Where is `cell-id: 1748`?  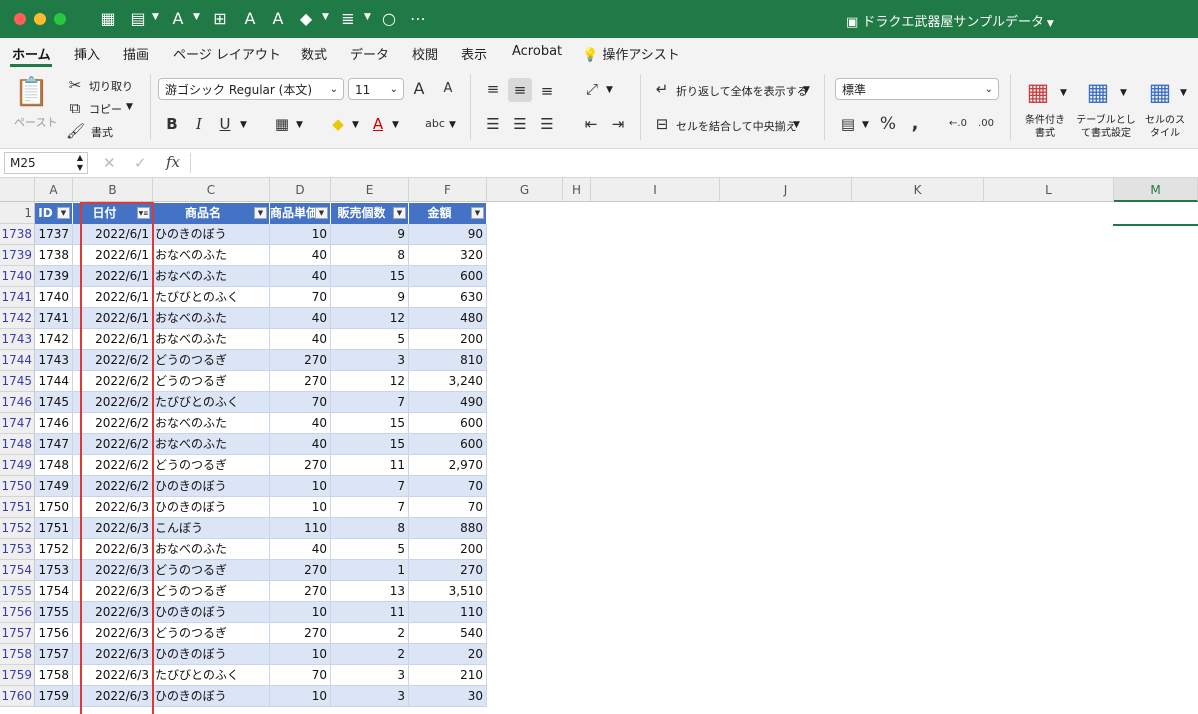 cell-id: 1748 is located at coordinates (54, 465).